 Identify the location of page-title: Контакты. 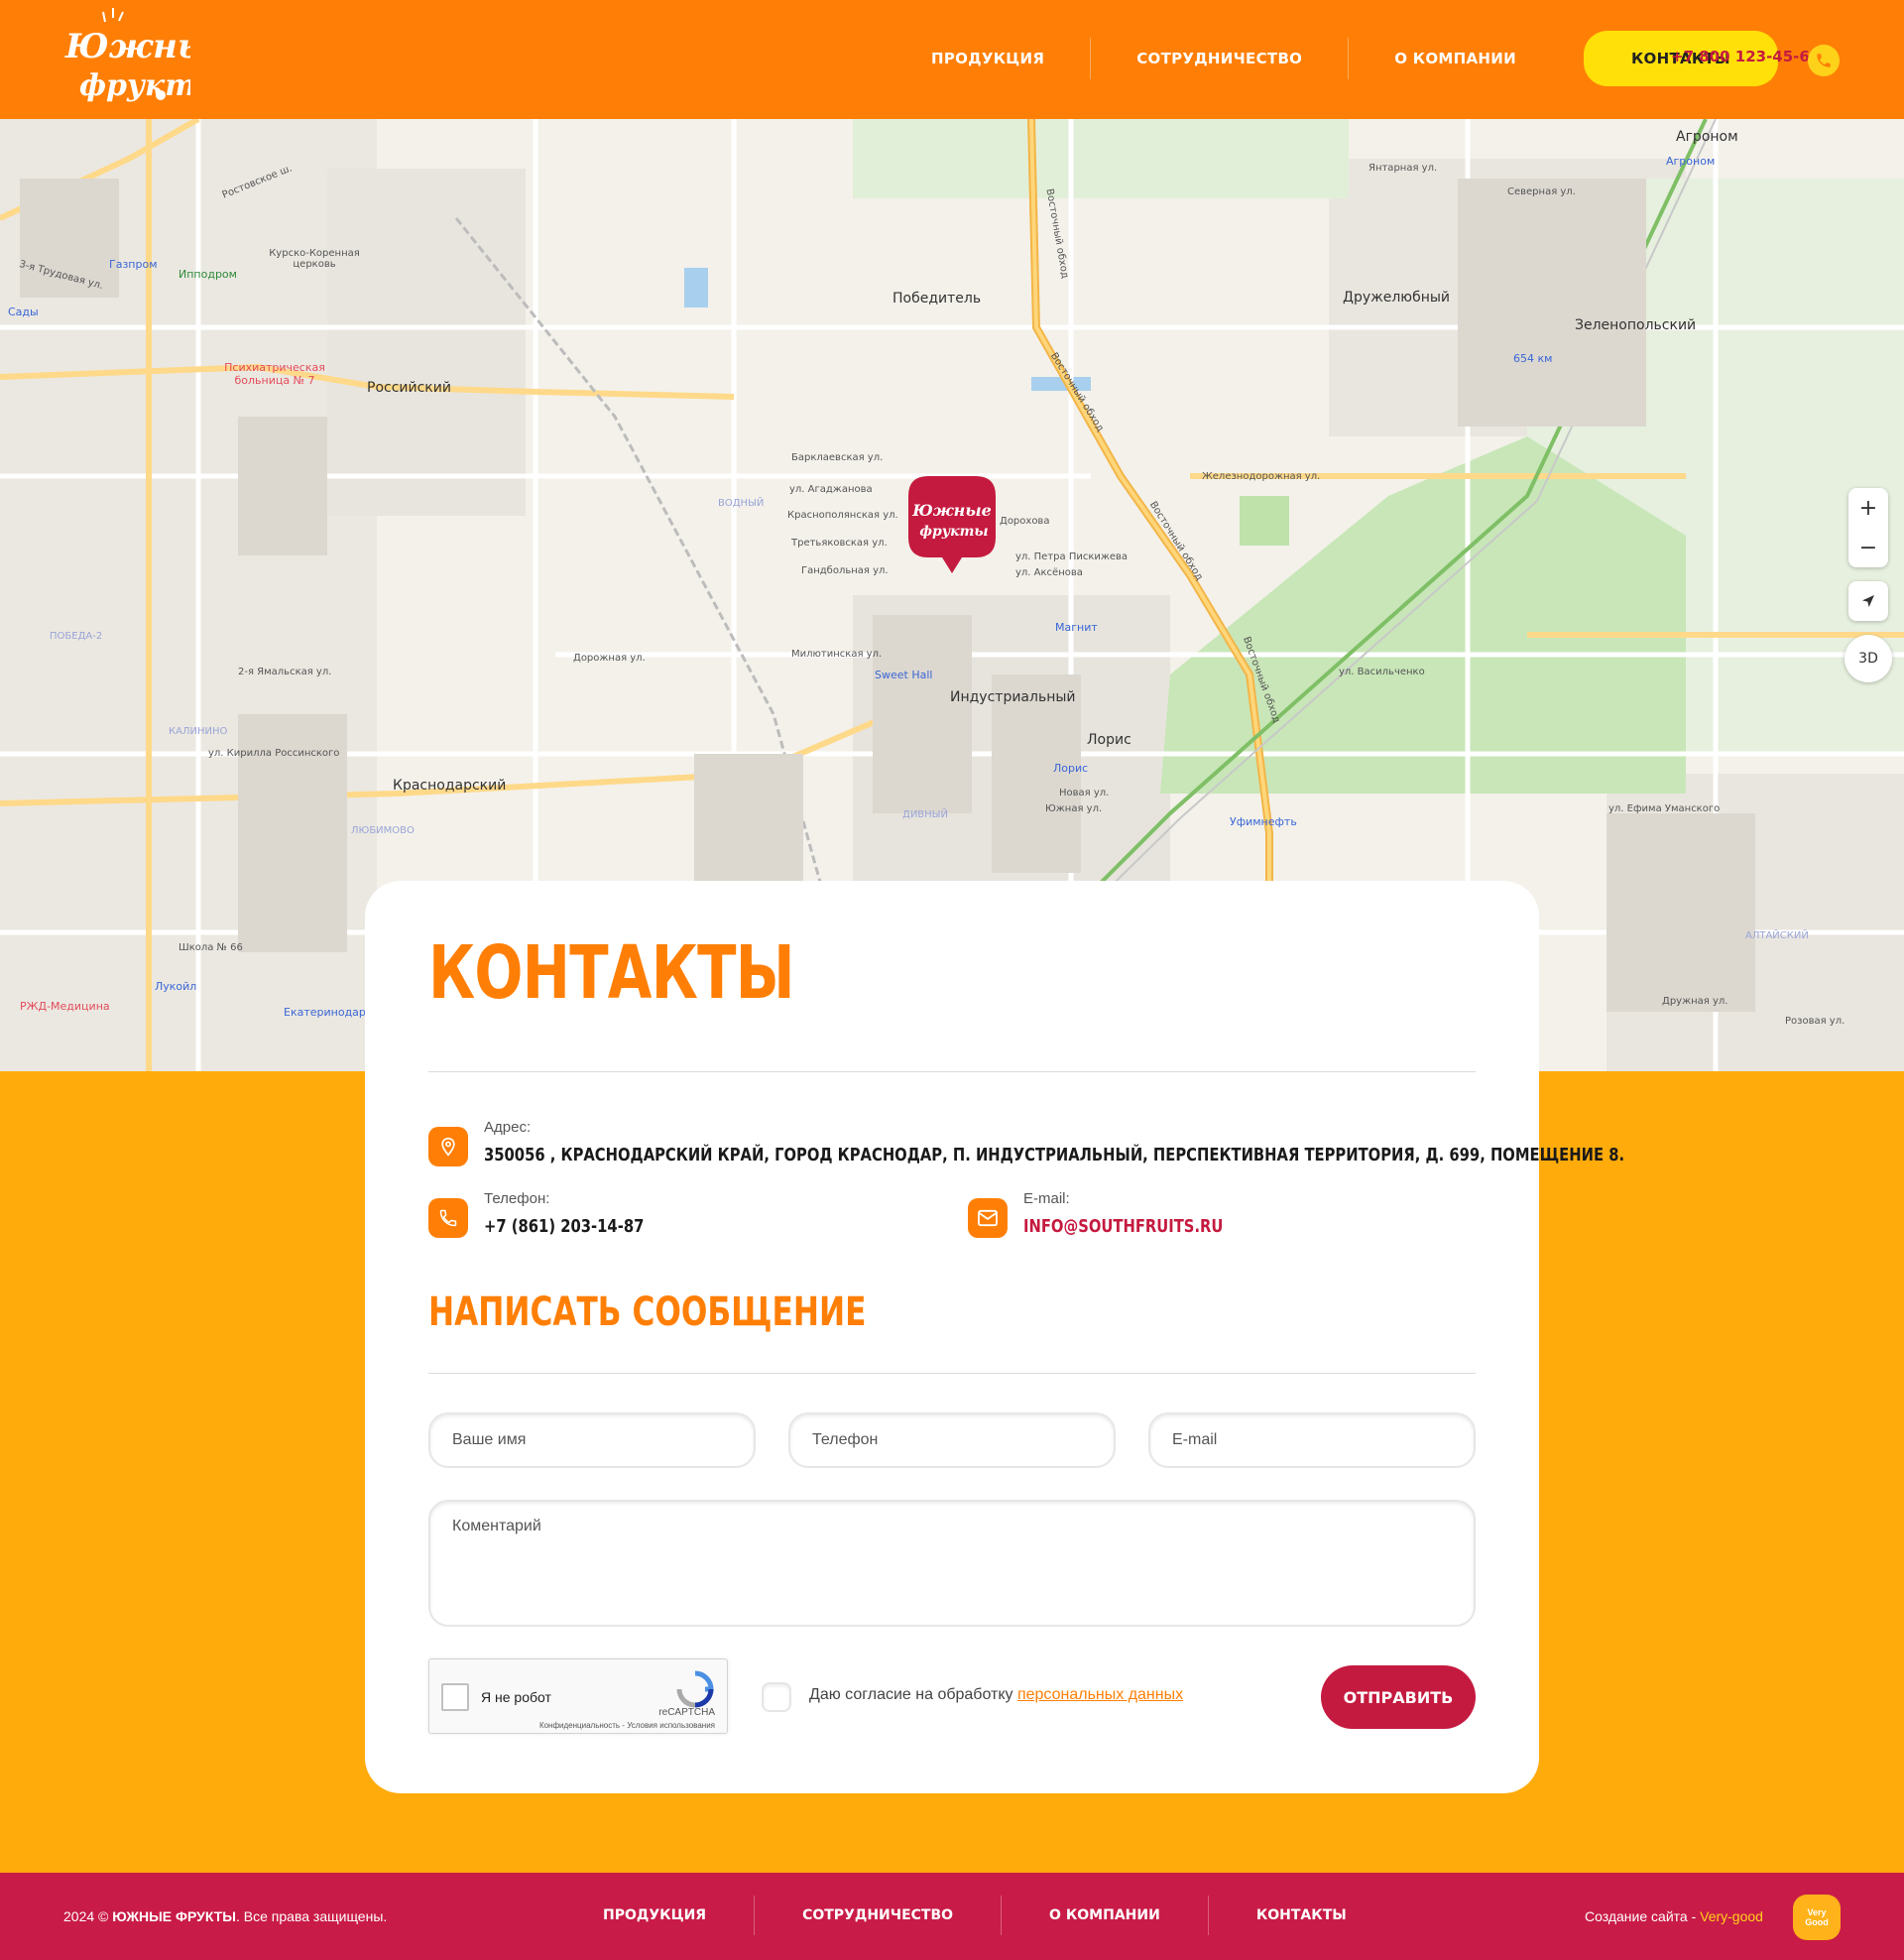
(611, 973).